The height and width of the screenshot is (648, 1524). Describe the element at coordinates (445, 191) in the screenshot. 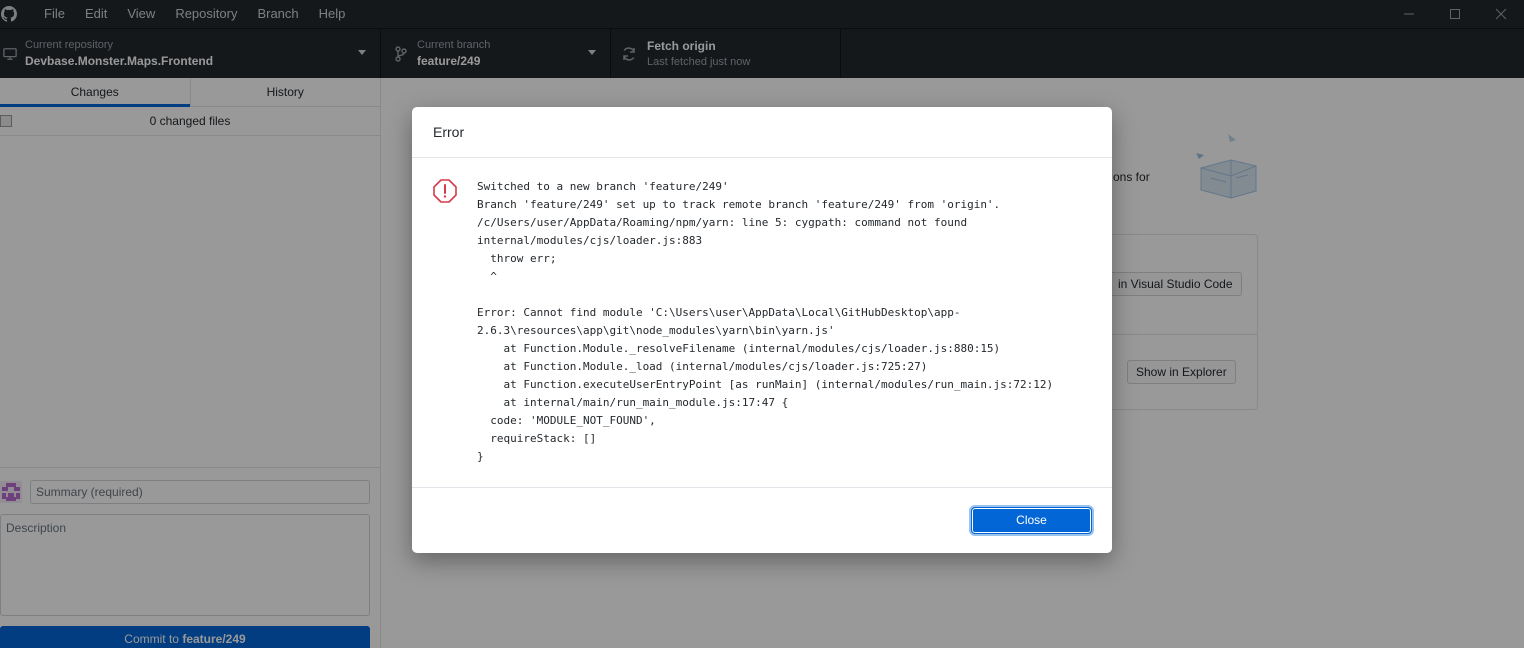

I see `error-icon` at that location.